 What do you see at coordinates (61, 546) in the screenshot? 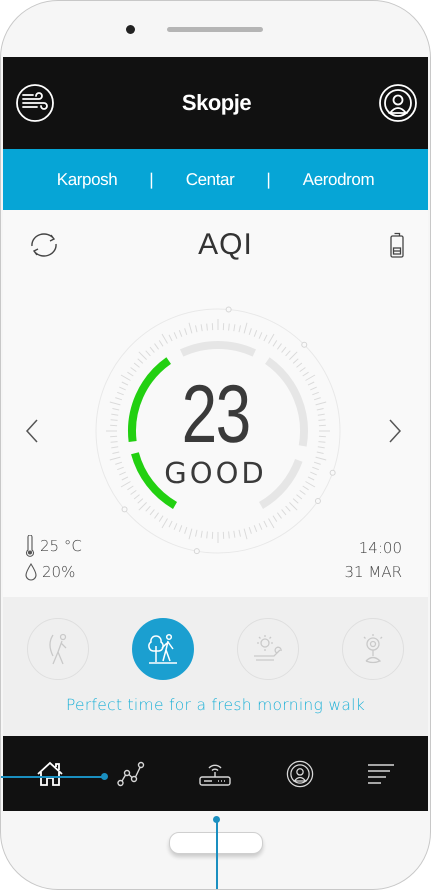
I see `temperature-text: 25 °C` at bounding box center [61, 546].